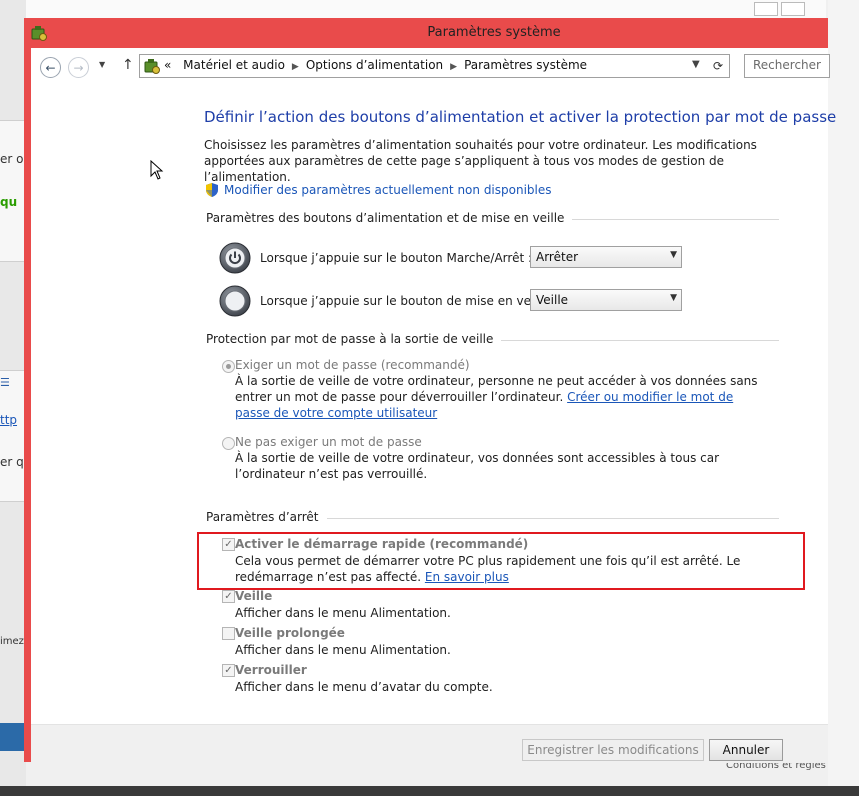 The width and height of the screenshot is (859, 796). Describe the element at coordinates (429, 791) in the screenshot. I see `taskbar` at that location.